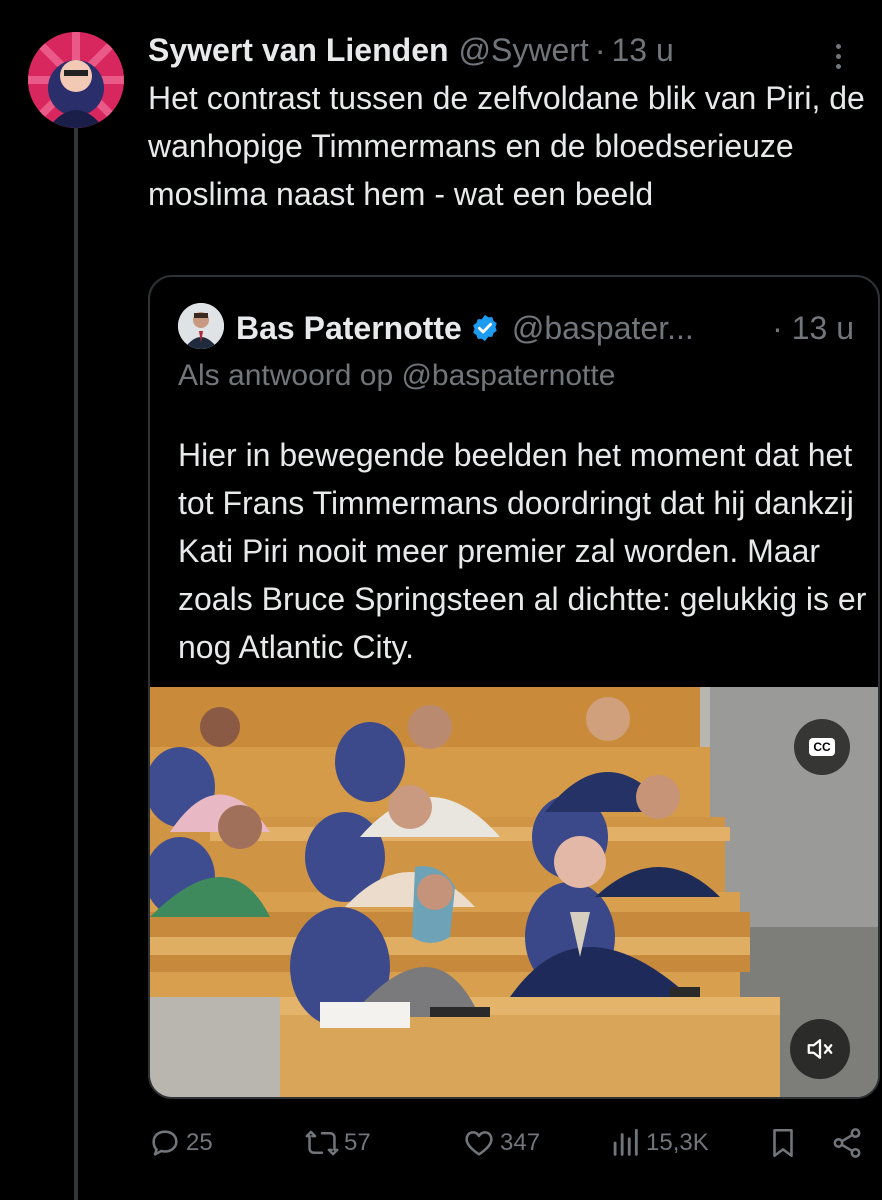 Image resolution: width=882 pixels, height=1200 pixels. Describe the element at coordinates (838, 56) in the screenshot. I see `more-icon` at that location.